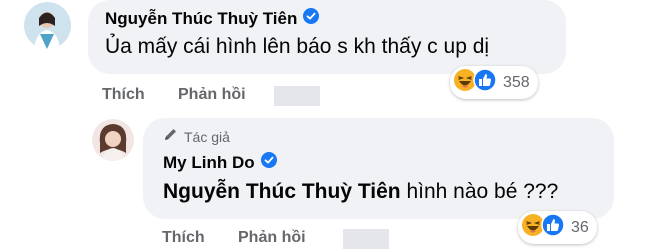 The width and height of the screenshot is (660, 252). Describe the element at coordinates (113, 140) in the screenshot. I see `avatar-author` at that location.